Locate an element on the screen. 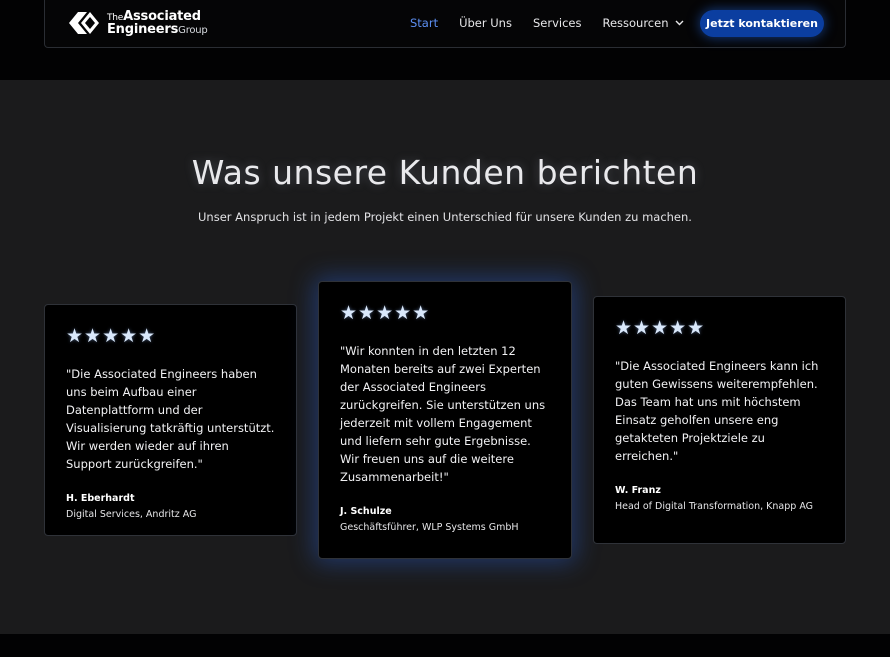 The height and width of the screenshot is (657, 890). brand-name-line2: Engineers is located at coordinates (143, 29).